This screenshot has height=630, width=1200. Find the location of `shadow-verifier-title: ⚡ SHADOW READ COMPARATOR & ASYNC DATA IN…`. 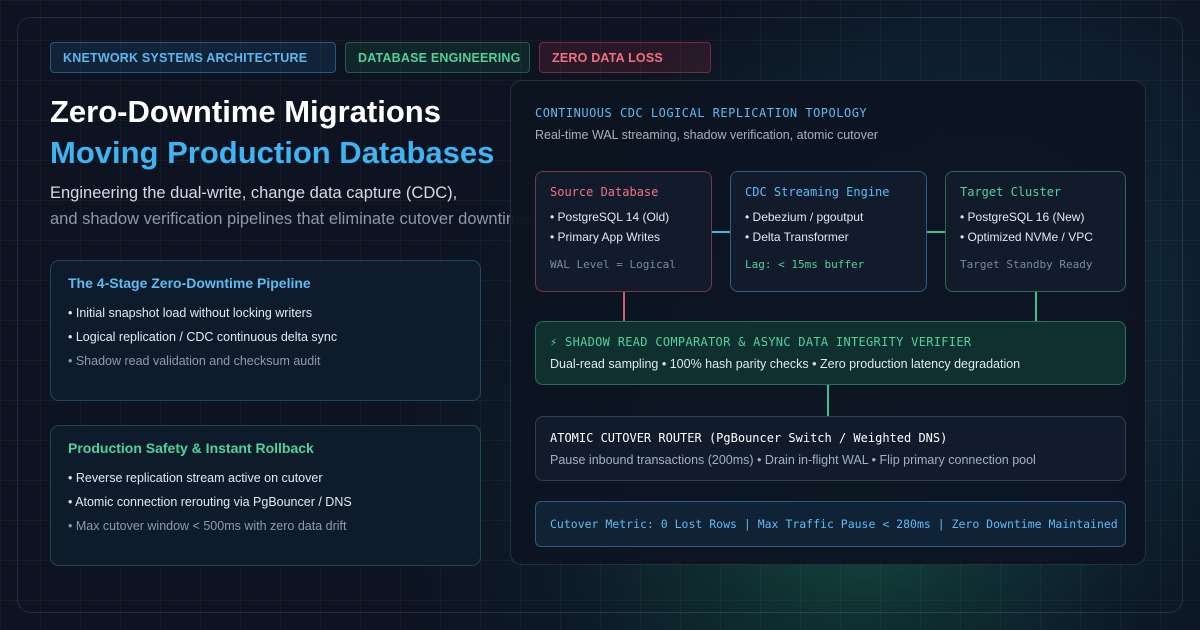

shadow-verifier-title: ⚡ SHADOW READ COMPARATOR & ASYNC DATA IN… is located at coordinates (761, 342).